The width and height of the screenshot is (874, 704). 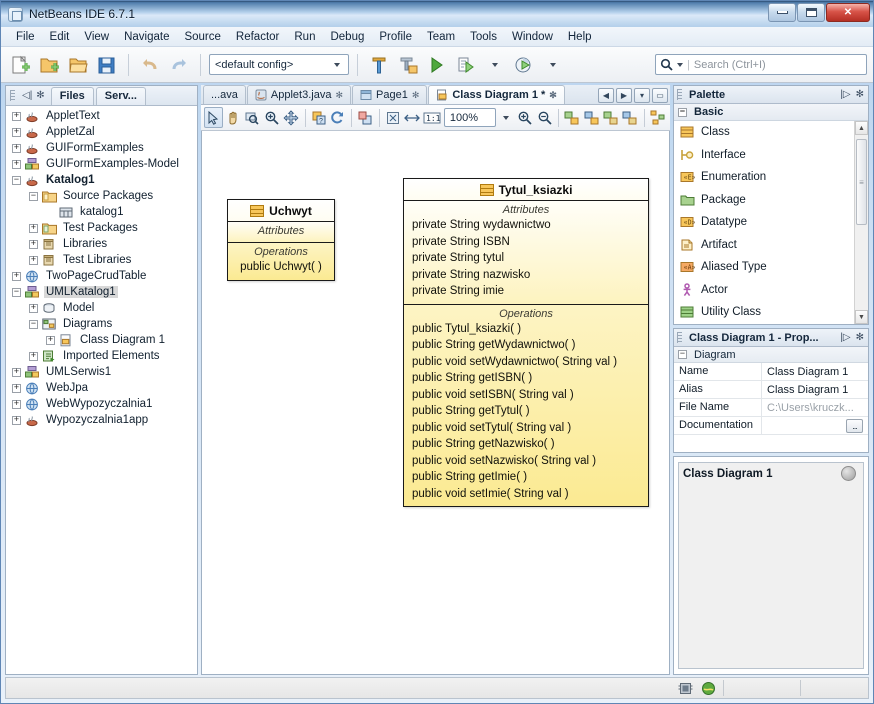 What do you see at coordinates (27, 95) in the screenshot?
I see `minimize-window-icon: ◁|` at bounding box center [27, 95].